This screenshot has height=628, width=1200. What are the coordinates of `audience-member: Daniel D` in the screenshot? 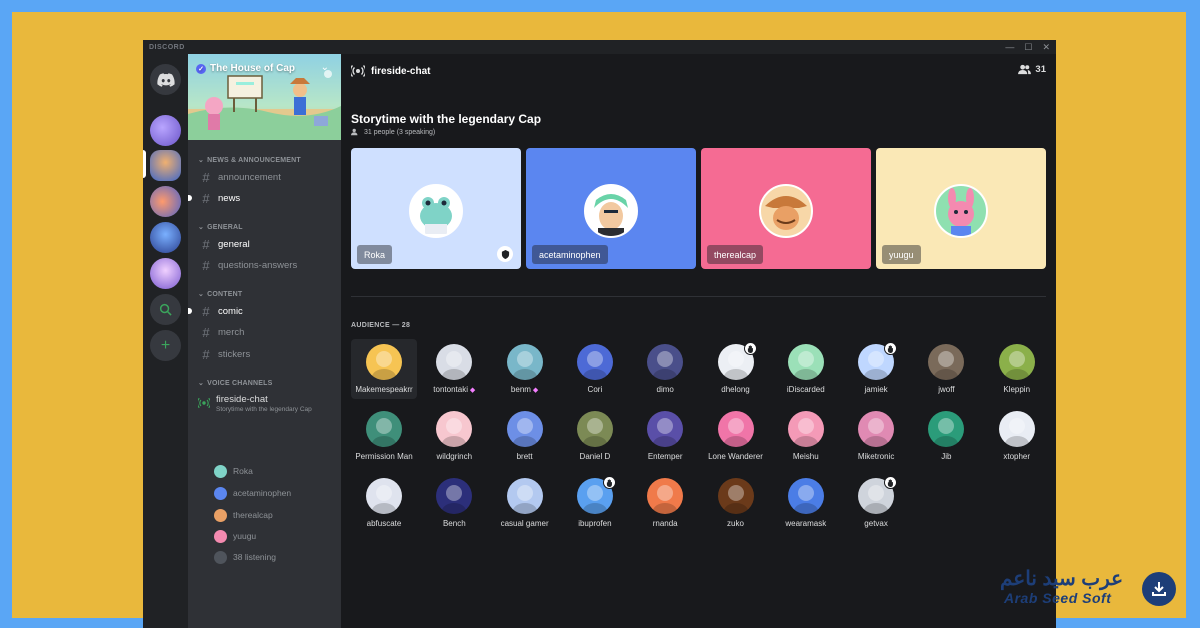 It's located at (595, 436).